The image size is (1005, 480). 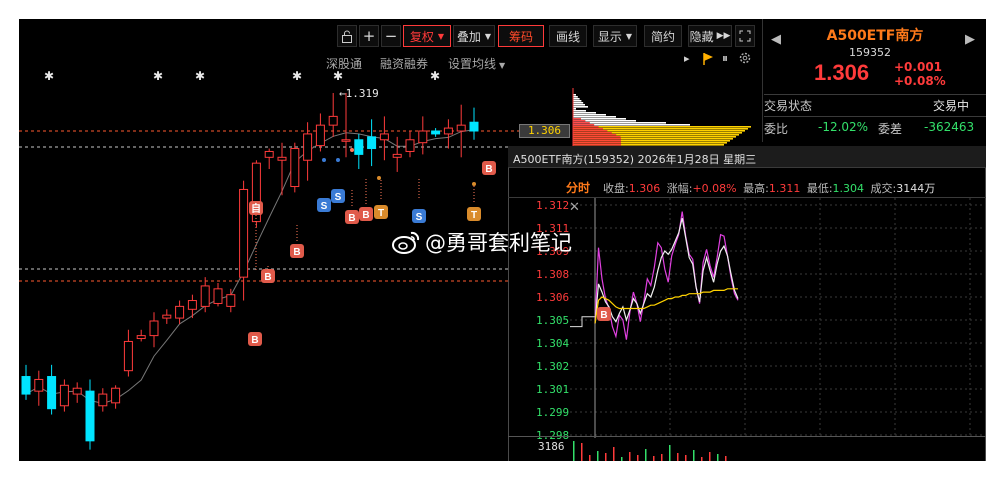 I want to click on weicha-label: 委差, so click(x=890, y=129).